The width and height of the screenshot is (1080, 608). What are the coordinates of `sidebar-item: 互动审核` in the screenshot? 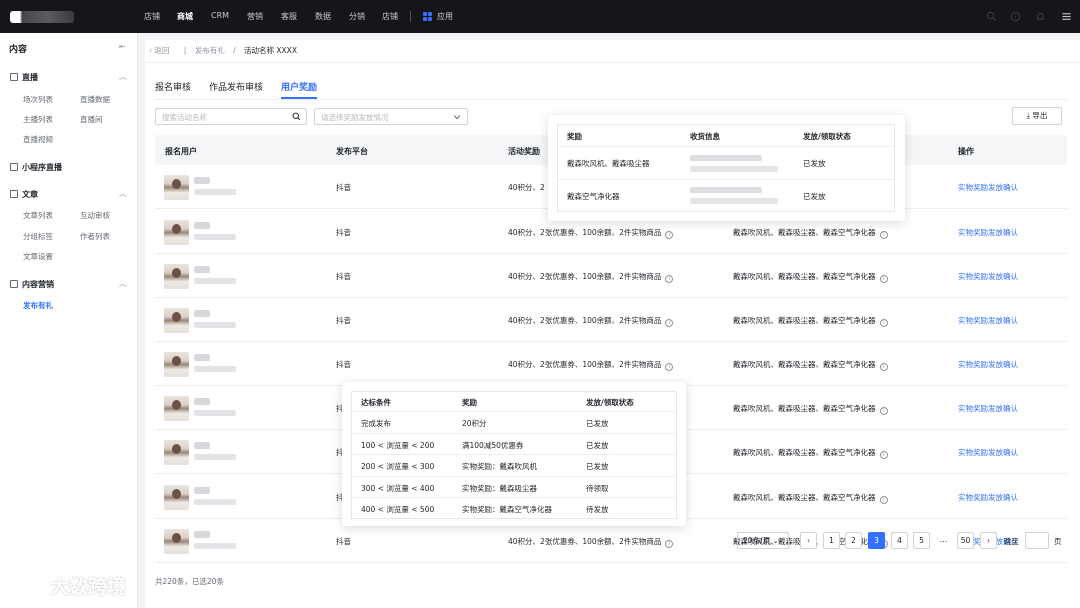 It's located at (95, 215).